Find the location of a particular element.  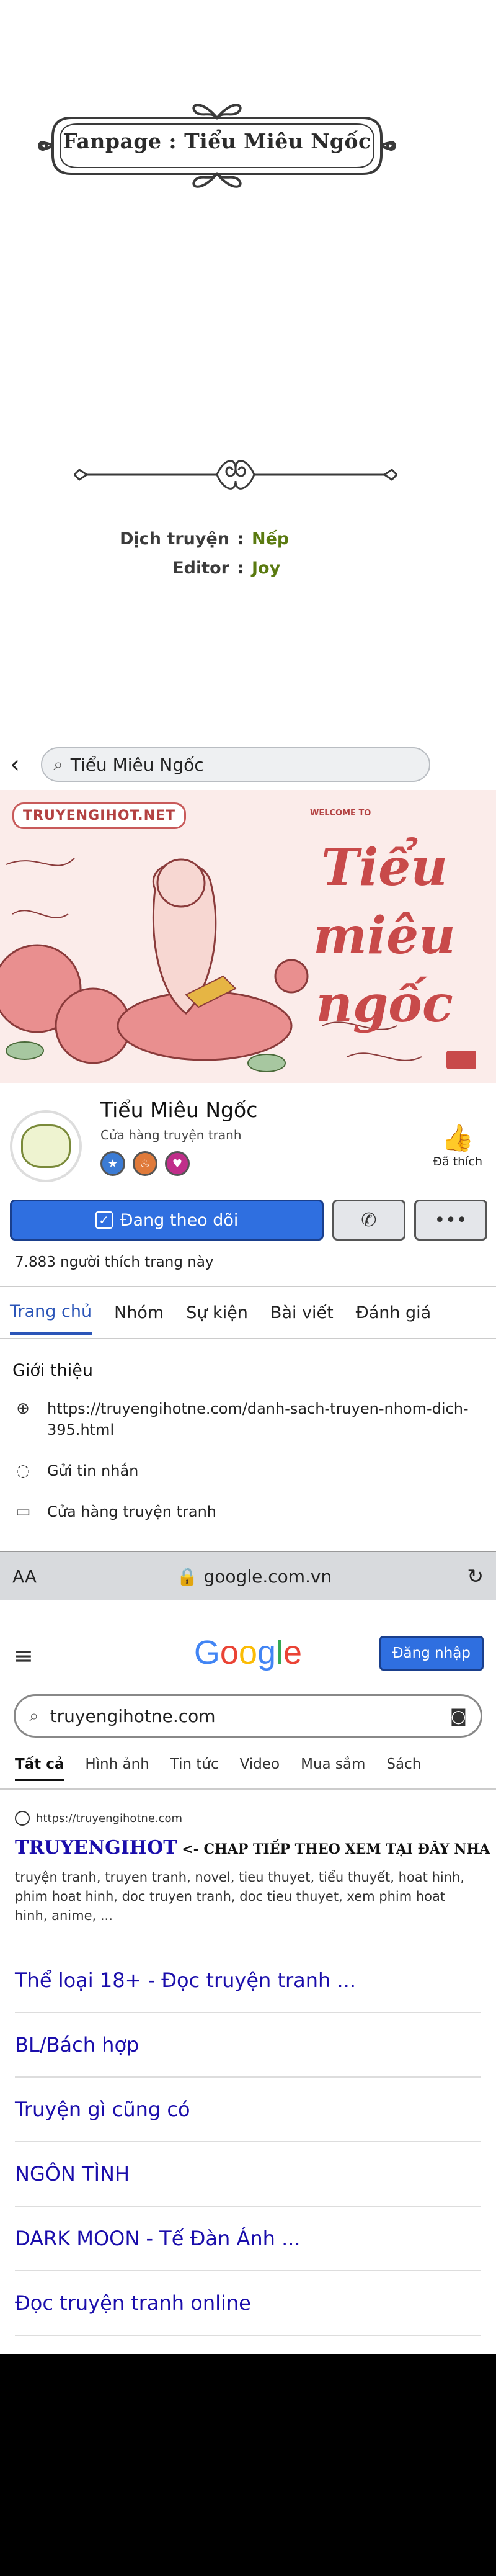

cover-title-line: miêu is located at coordinates (384, 936).